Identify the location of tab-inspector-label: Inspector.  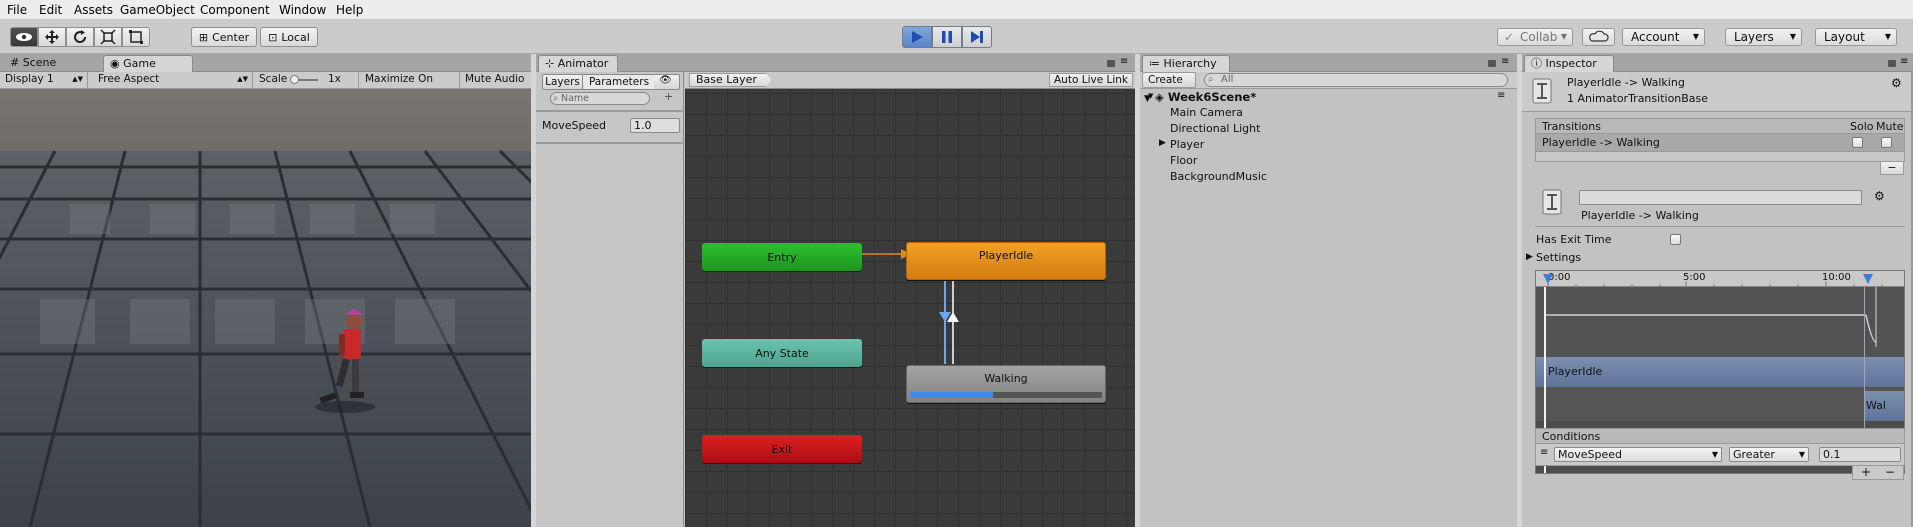
(1571, 63).